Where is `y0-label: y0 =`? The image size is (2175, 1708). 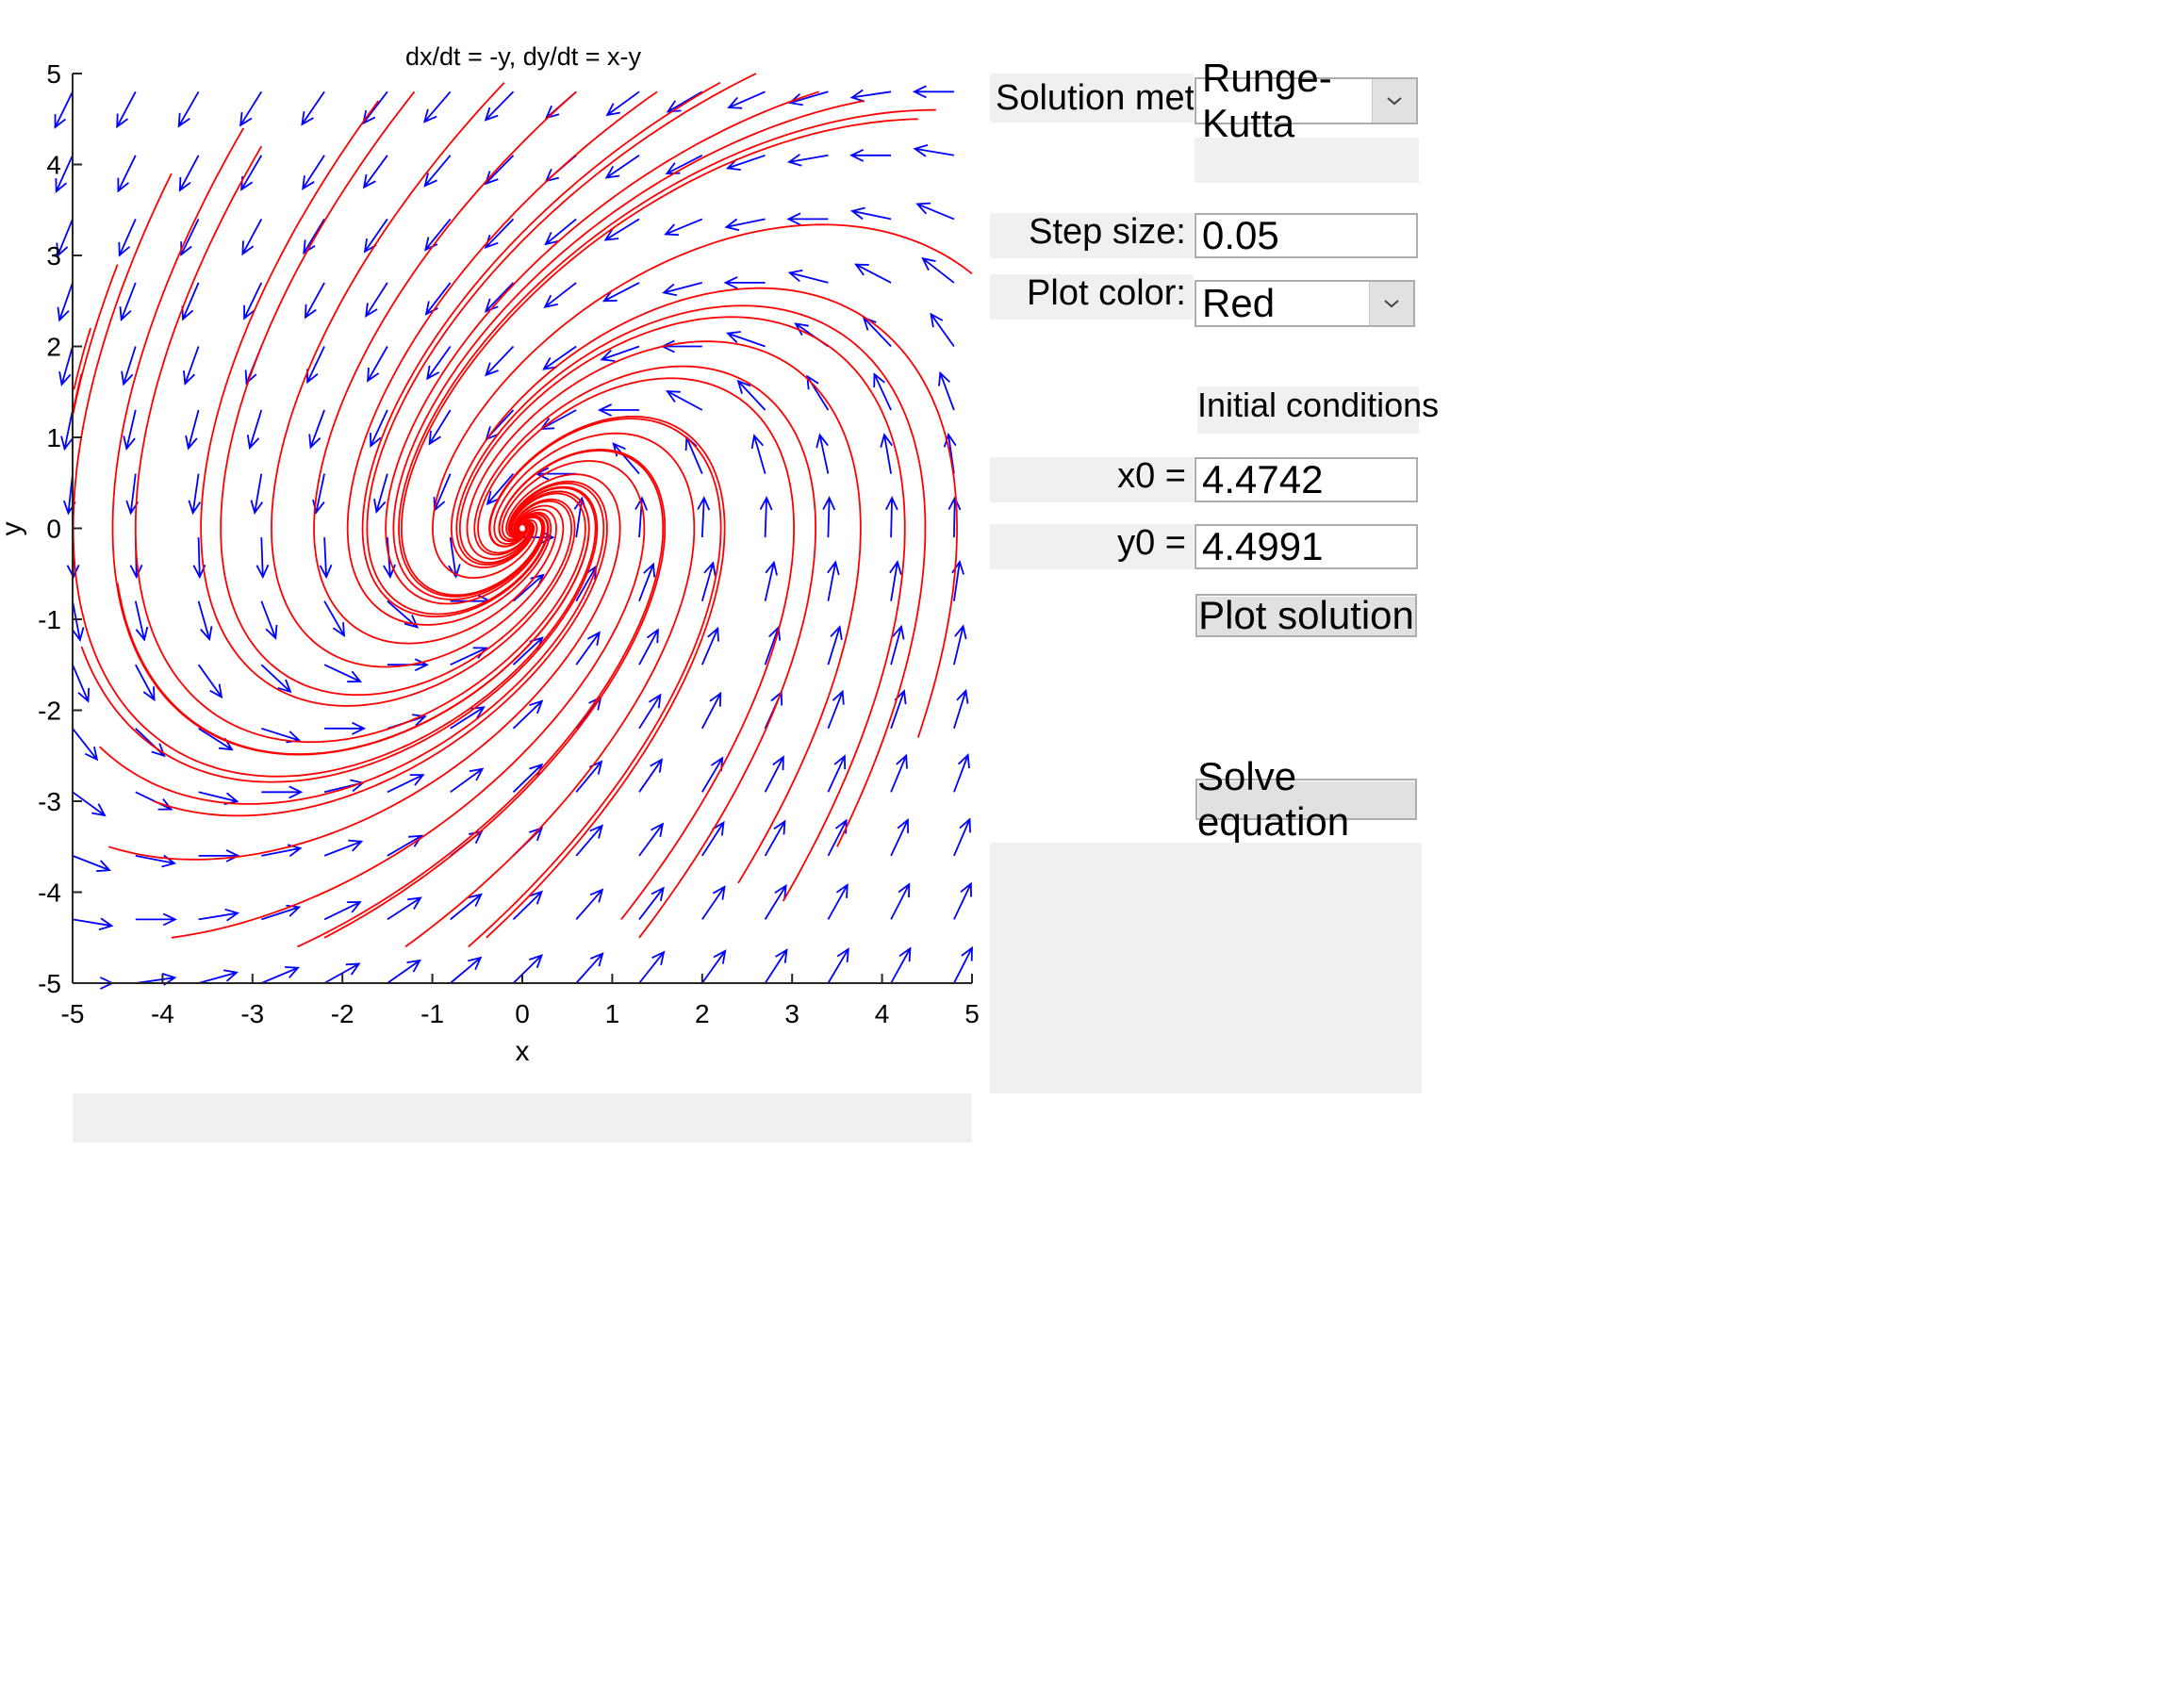
y0-label: y0 = is located at coordinates (1092, 547).